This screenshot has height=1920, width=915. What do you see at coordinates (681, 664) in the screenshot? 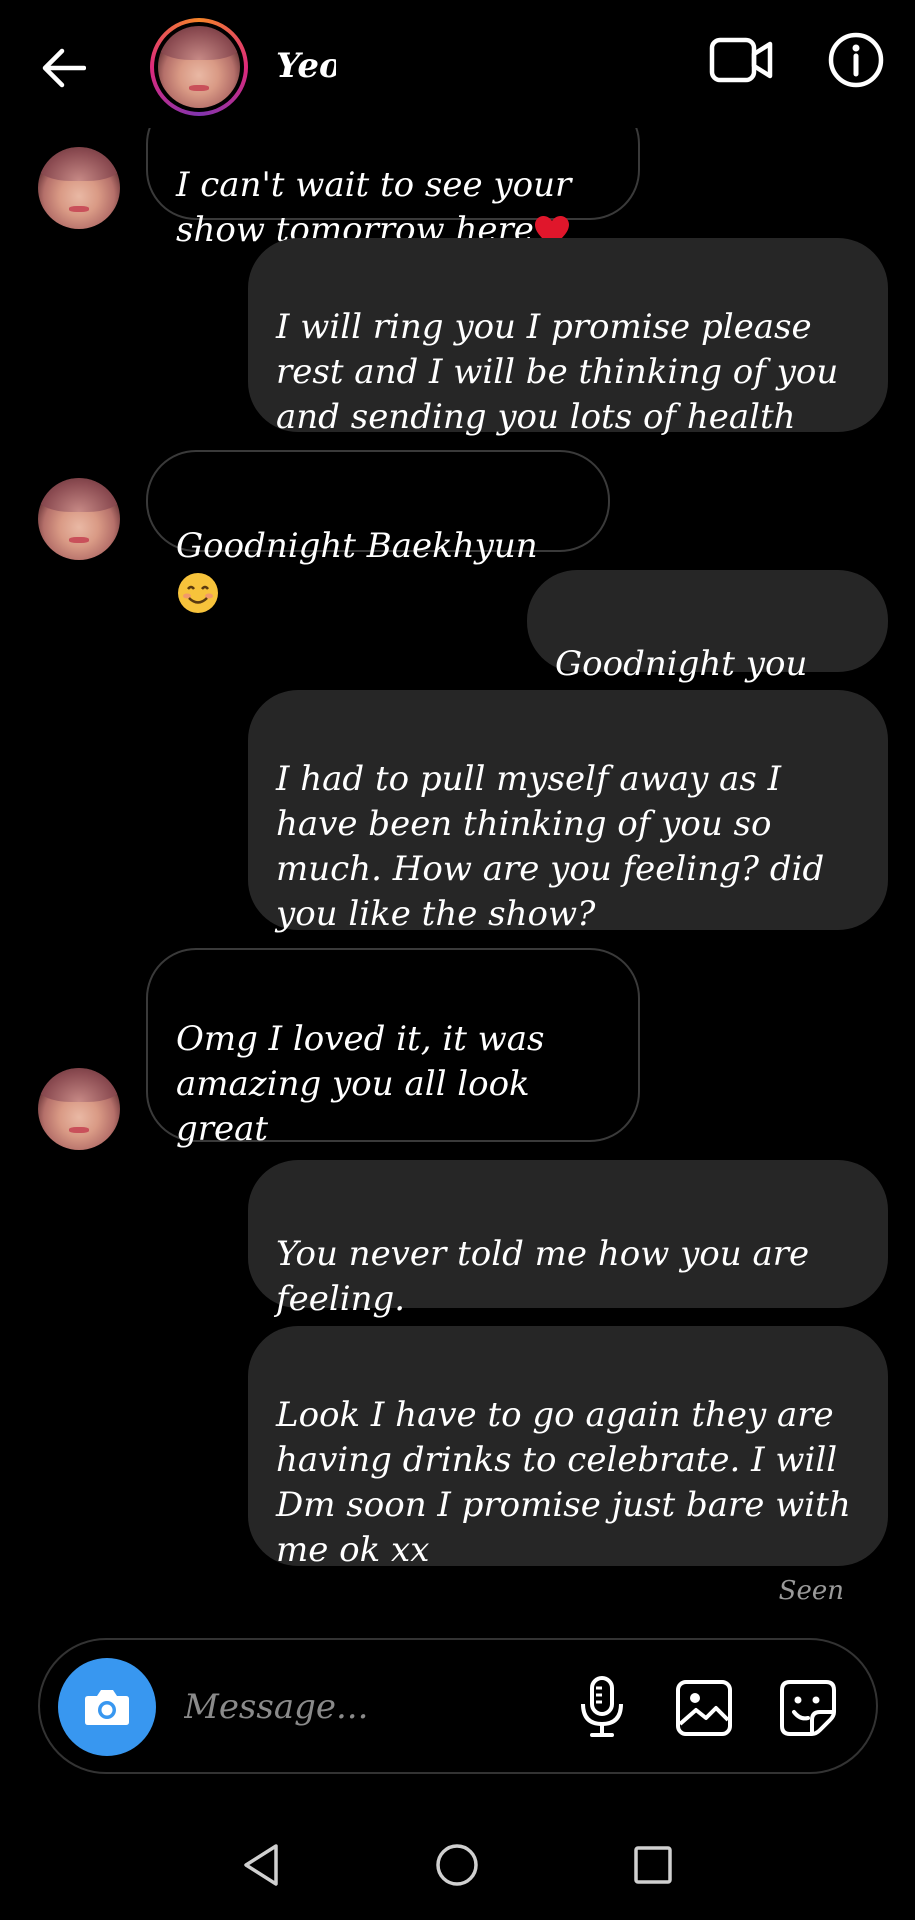
I see `message-text: Goodnight you` at bounding box center [681, 664].